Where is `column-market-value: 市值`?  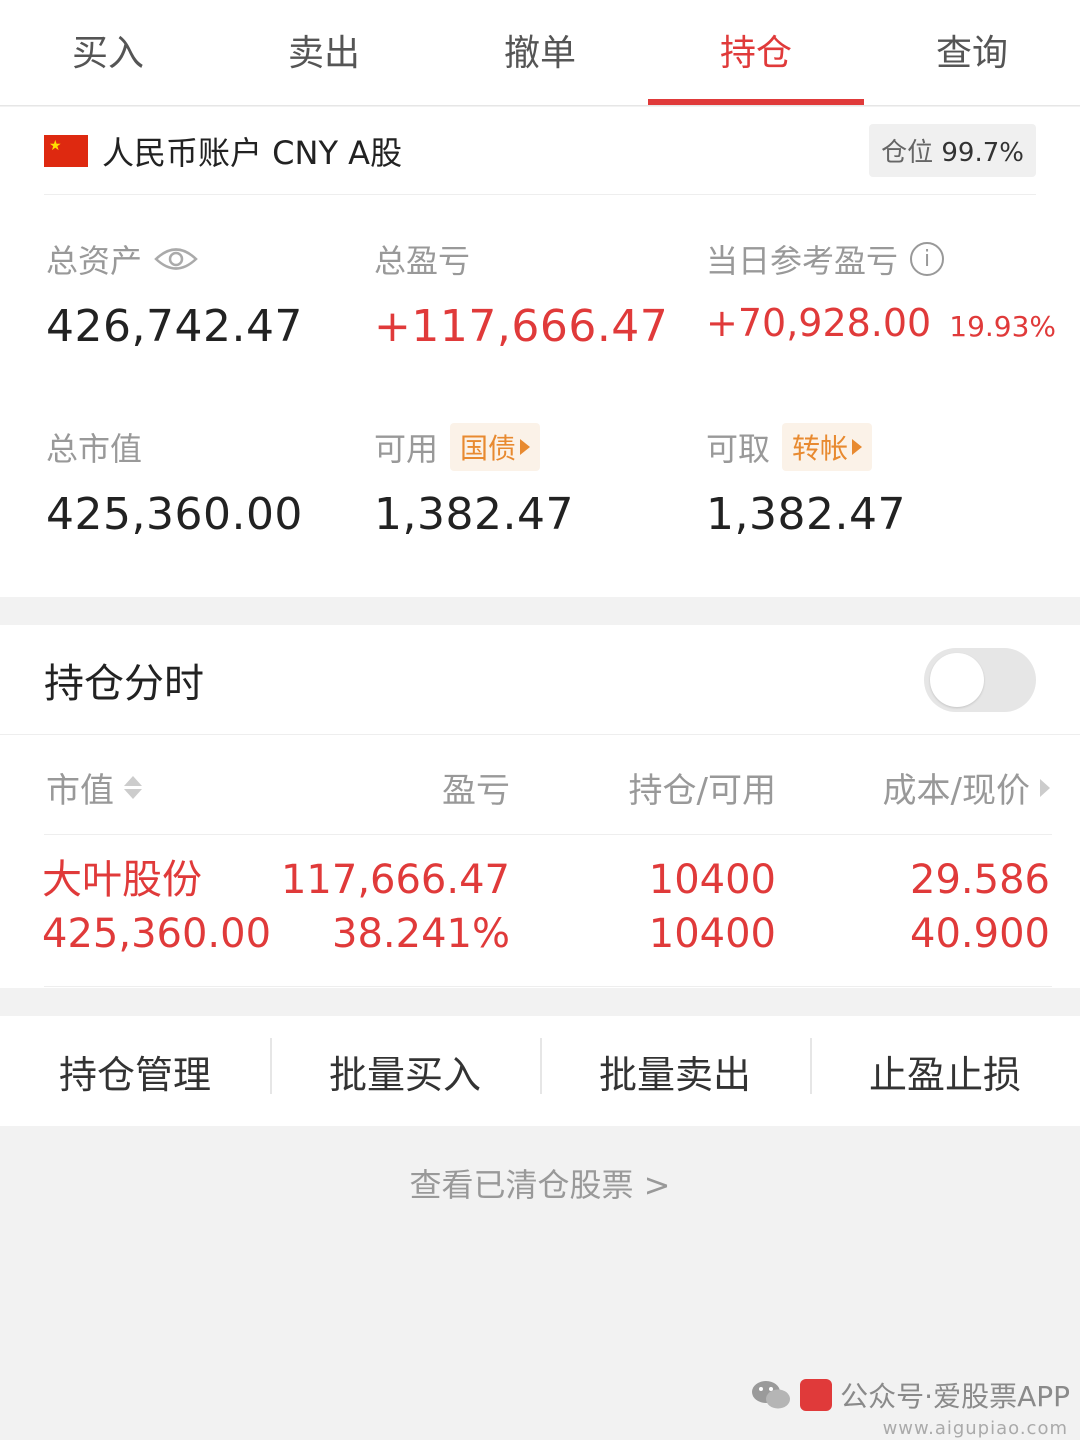
column-market-value: 市值 is located at coordinates (94, 787).